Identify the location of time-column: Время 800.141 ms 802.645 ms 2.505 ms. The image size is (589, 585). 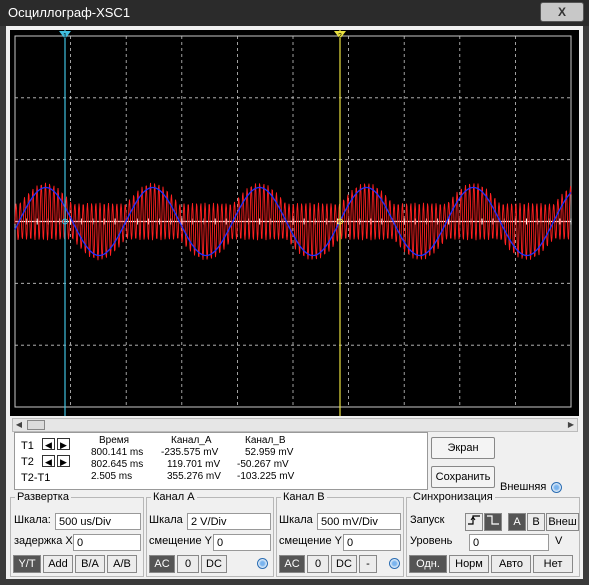
(117, 459).